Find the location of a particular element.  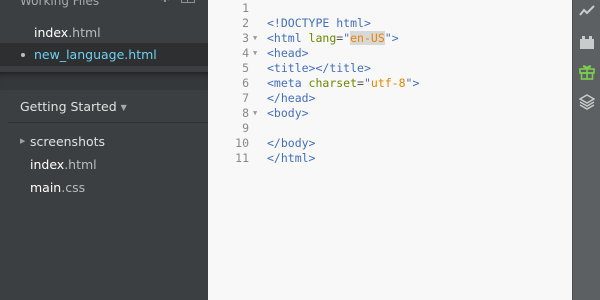

split-view-icon is located at coordinates (188, 1).